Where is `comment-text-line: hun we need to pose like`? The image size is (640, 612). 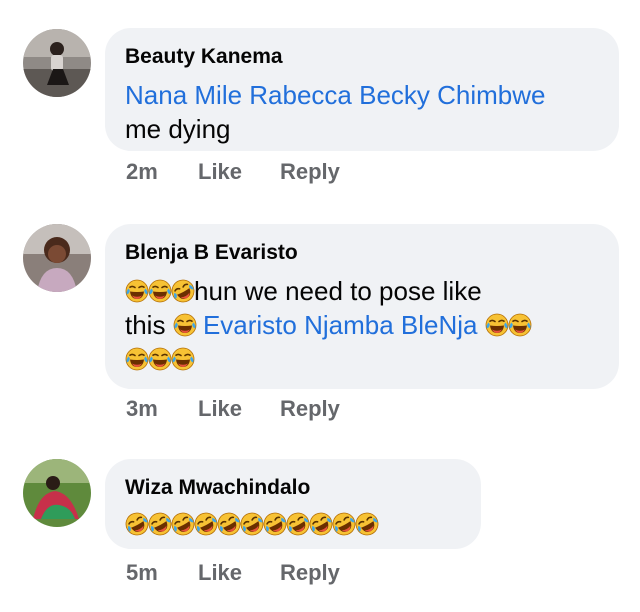
comment-text-line: hun we need to pose like is located at coordinates (338, 291).